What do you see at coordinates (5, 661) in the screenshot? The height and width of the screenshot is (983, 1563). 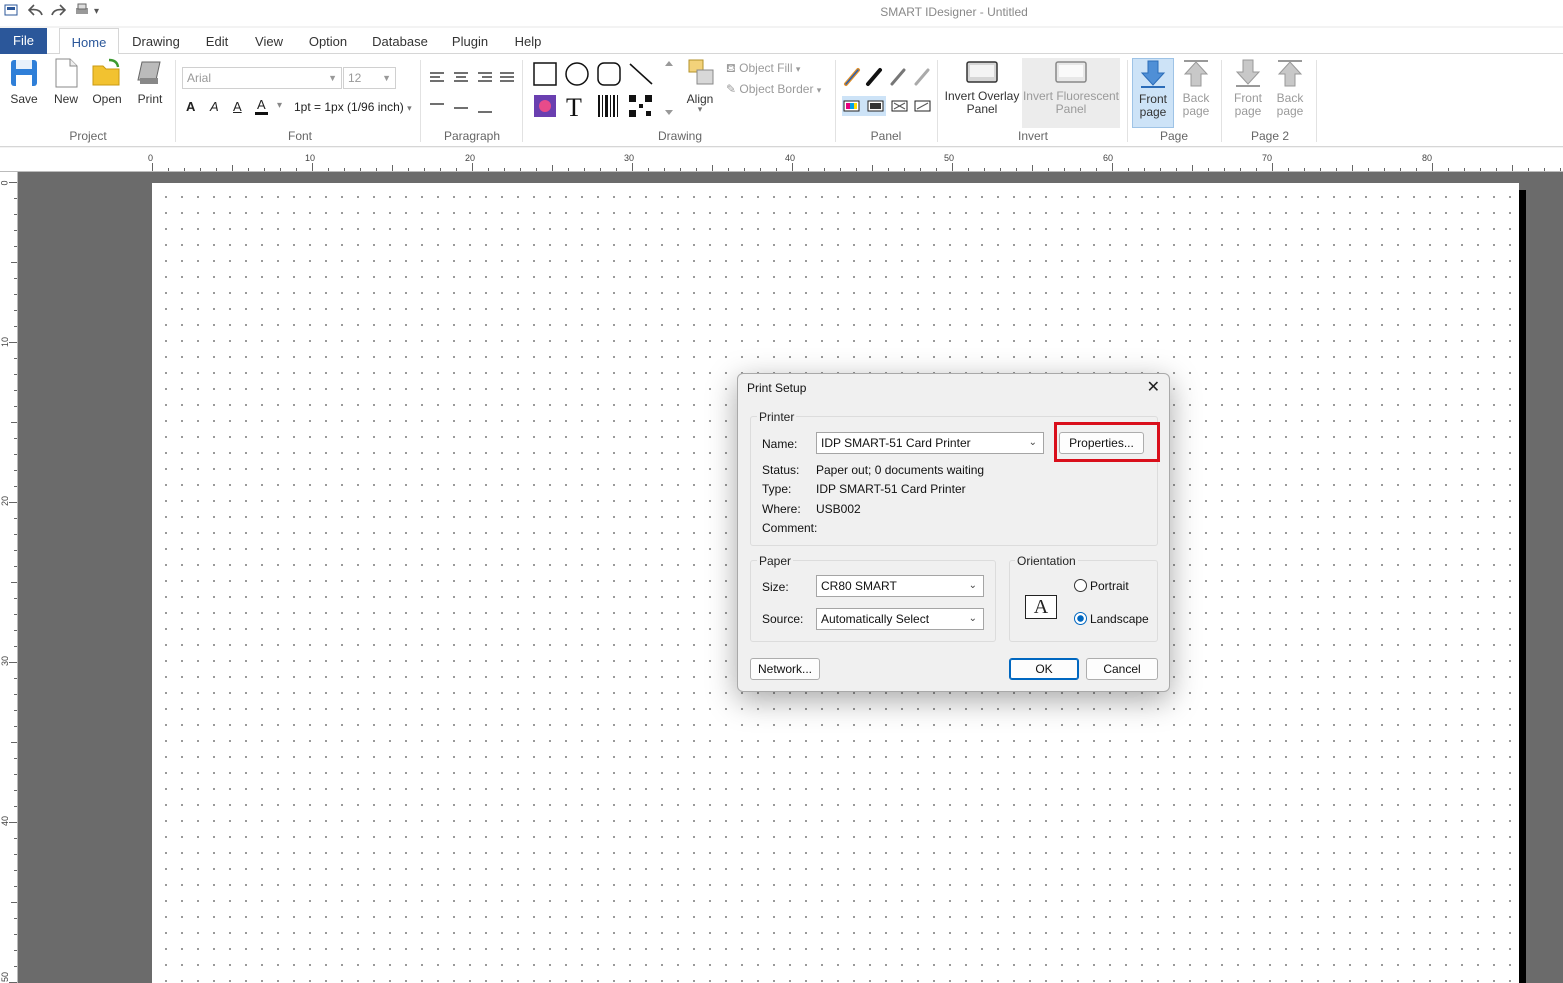 I see `ruler-number: 30` at bounding box center [5, 661].